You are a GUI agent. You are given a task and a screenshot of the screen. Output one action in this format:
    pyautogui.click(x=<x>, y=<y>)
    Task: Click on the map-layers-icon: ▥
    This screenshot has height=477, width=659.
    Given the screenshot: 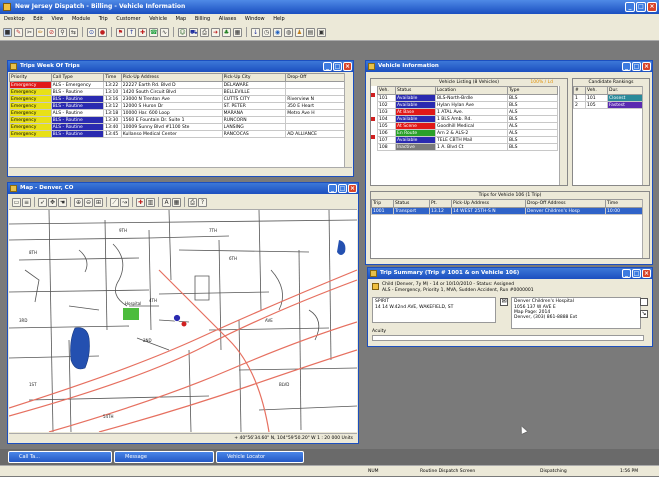 What is the action you would take?
    pyautogui.click(x=150, y=202)
    